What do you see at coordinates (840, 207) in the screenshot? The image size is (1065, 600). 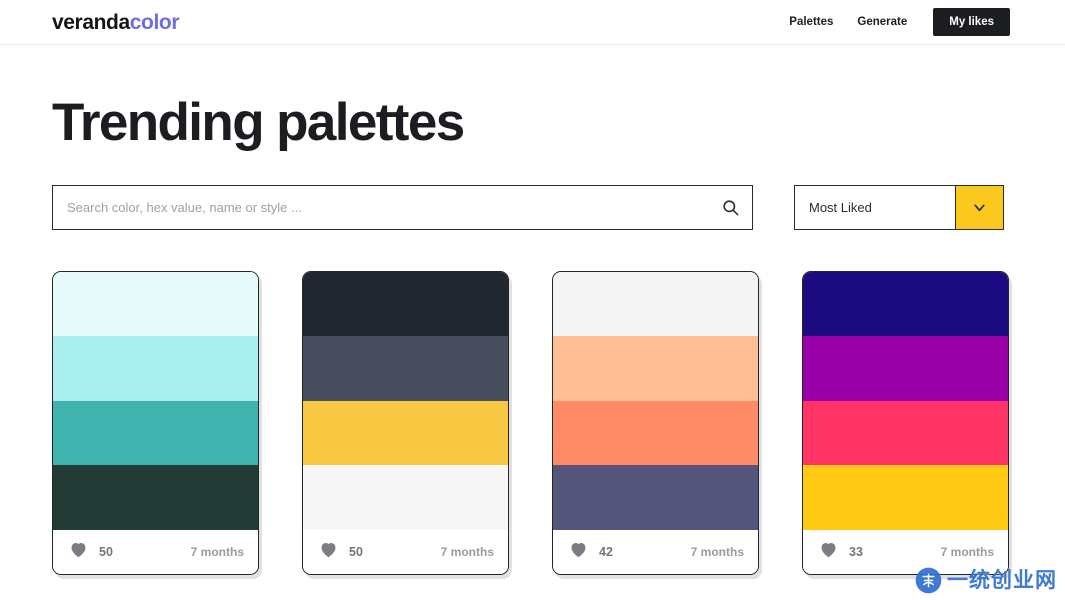 I see `sort-select-value: Most Liked` at bounding box center [840, 207].